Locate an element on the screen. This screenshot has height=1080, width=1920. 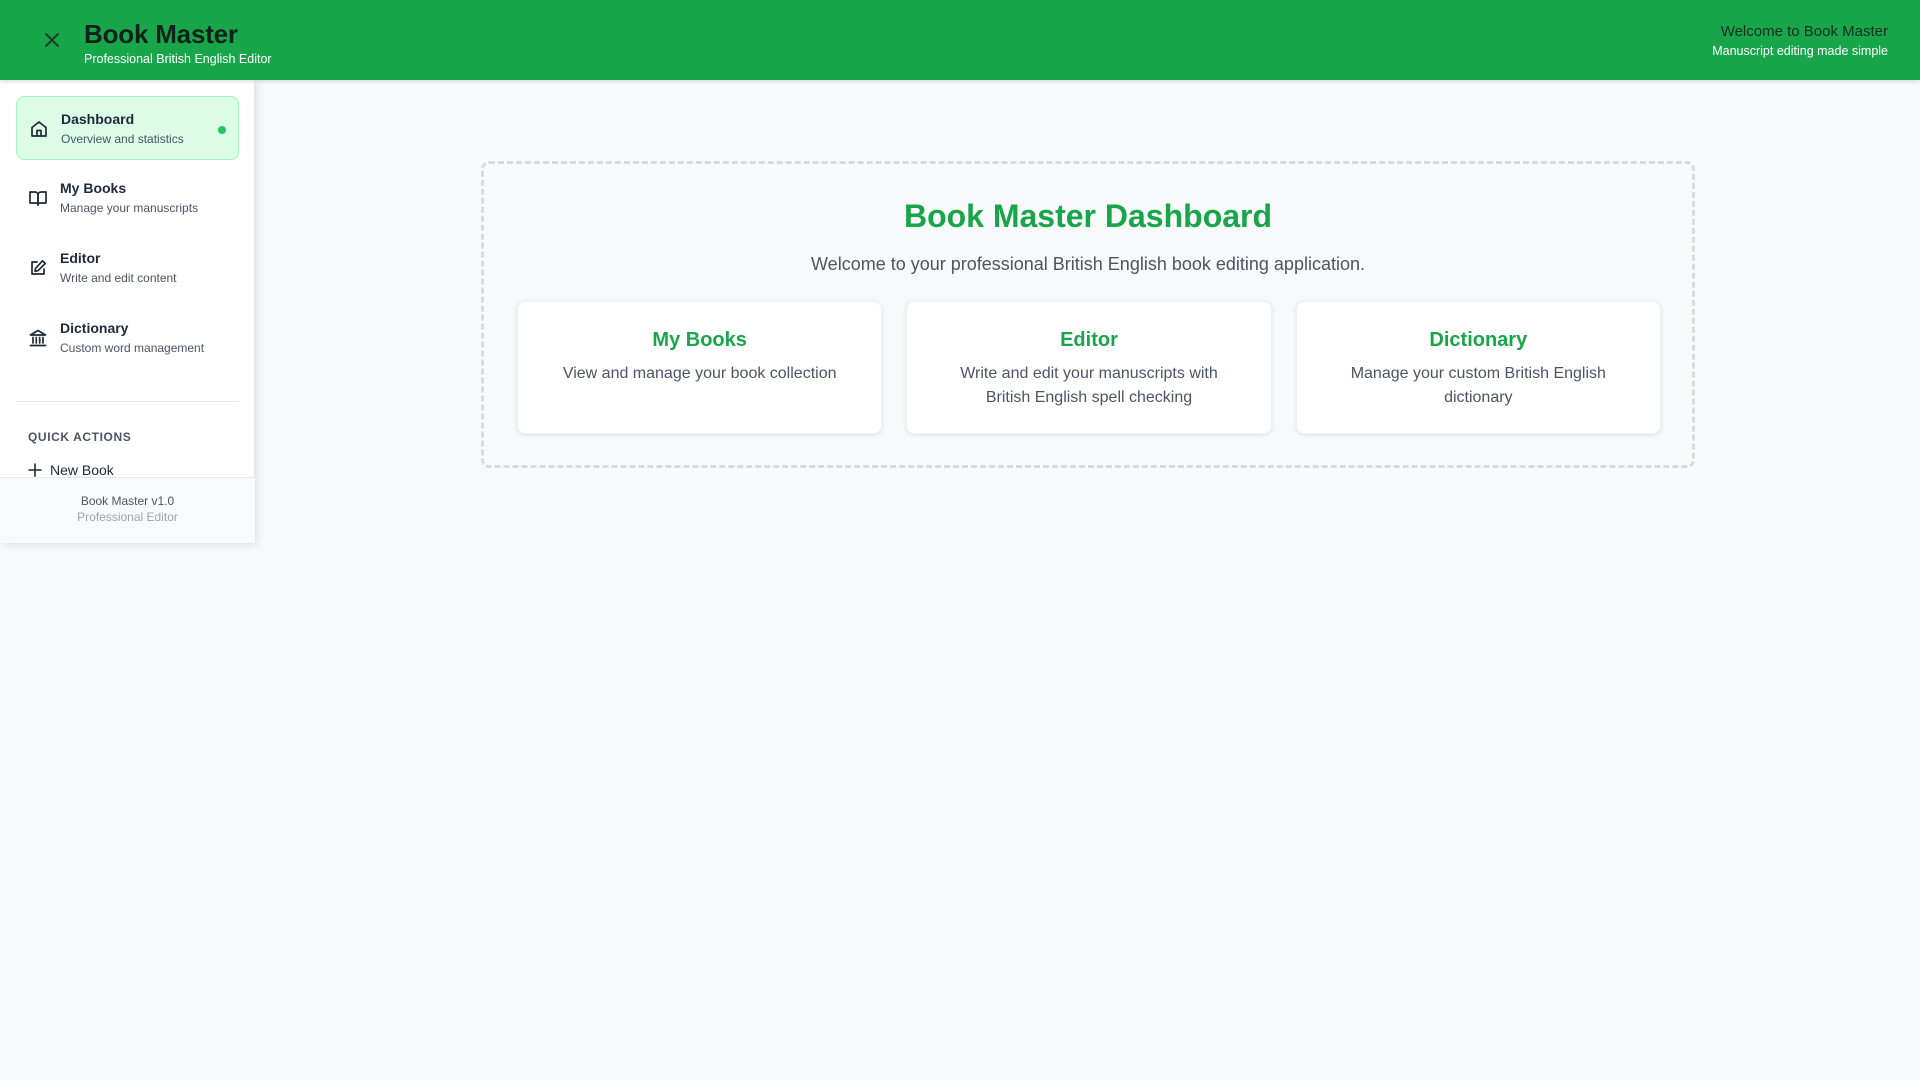
app-subtitle: Professional British English Editor is located at coordinates (178, 59).